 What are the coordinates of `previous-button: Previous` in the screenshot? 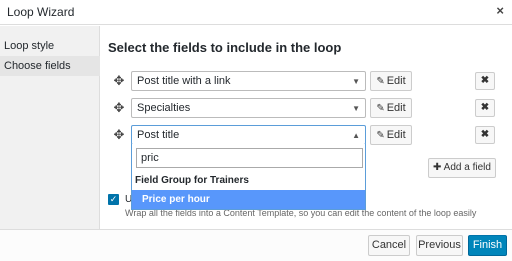 It's located at (439, 245).